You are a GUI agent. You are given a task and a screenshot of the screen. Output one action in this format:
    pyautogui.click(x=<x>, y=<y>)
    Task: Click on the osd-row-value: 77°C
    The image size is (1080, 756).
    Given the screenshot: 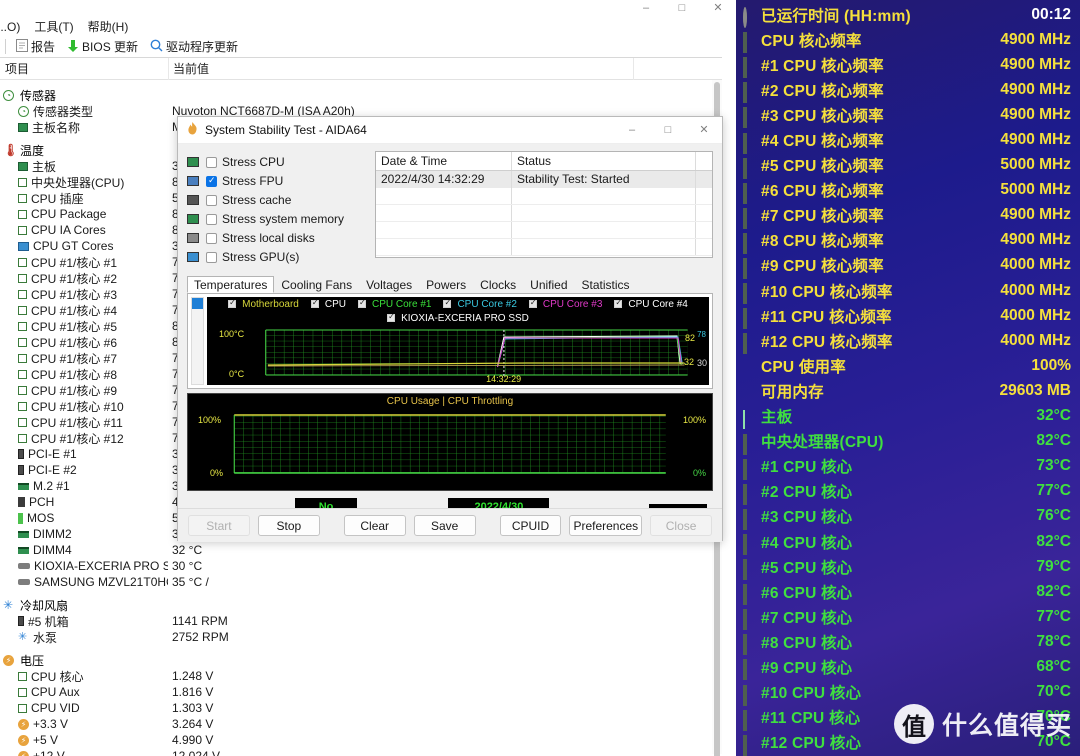 What is the action you would take?
    pyautogui.click(x=1053, y=491)
    